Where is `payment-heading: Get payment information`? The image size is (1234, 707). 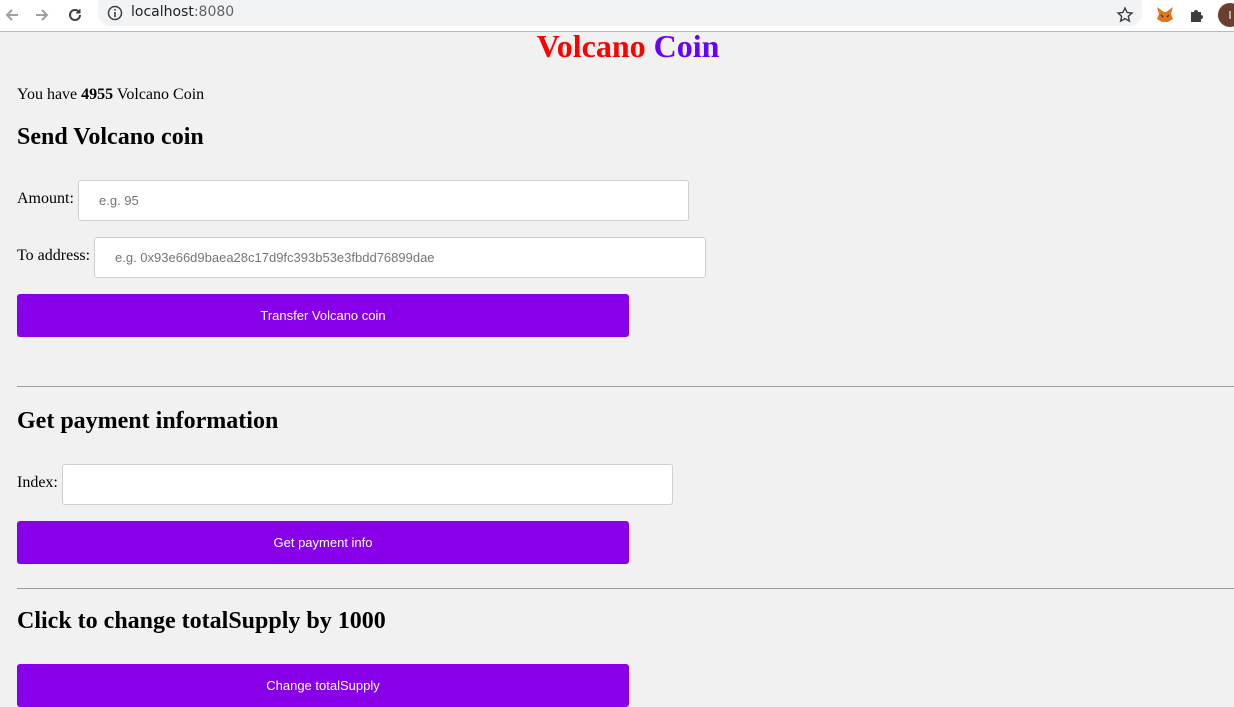
payment-heading: Get payment information is located at coordinates (148, 421).